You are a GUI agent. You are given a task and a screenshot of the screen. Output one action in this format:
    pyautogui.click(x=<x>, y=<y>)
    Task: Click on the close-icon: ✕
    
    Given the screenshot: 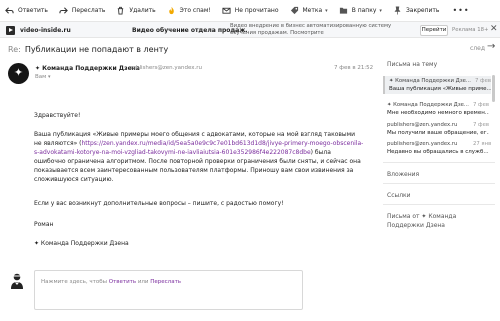 What is the action you would take?
    pyautogui.click(x=494, y=29)
    